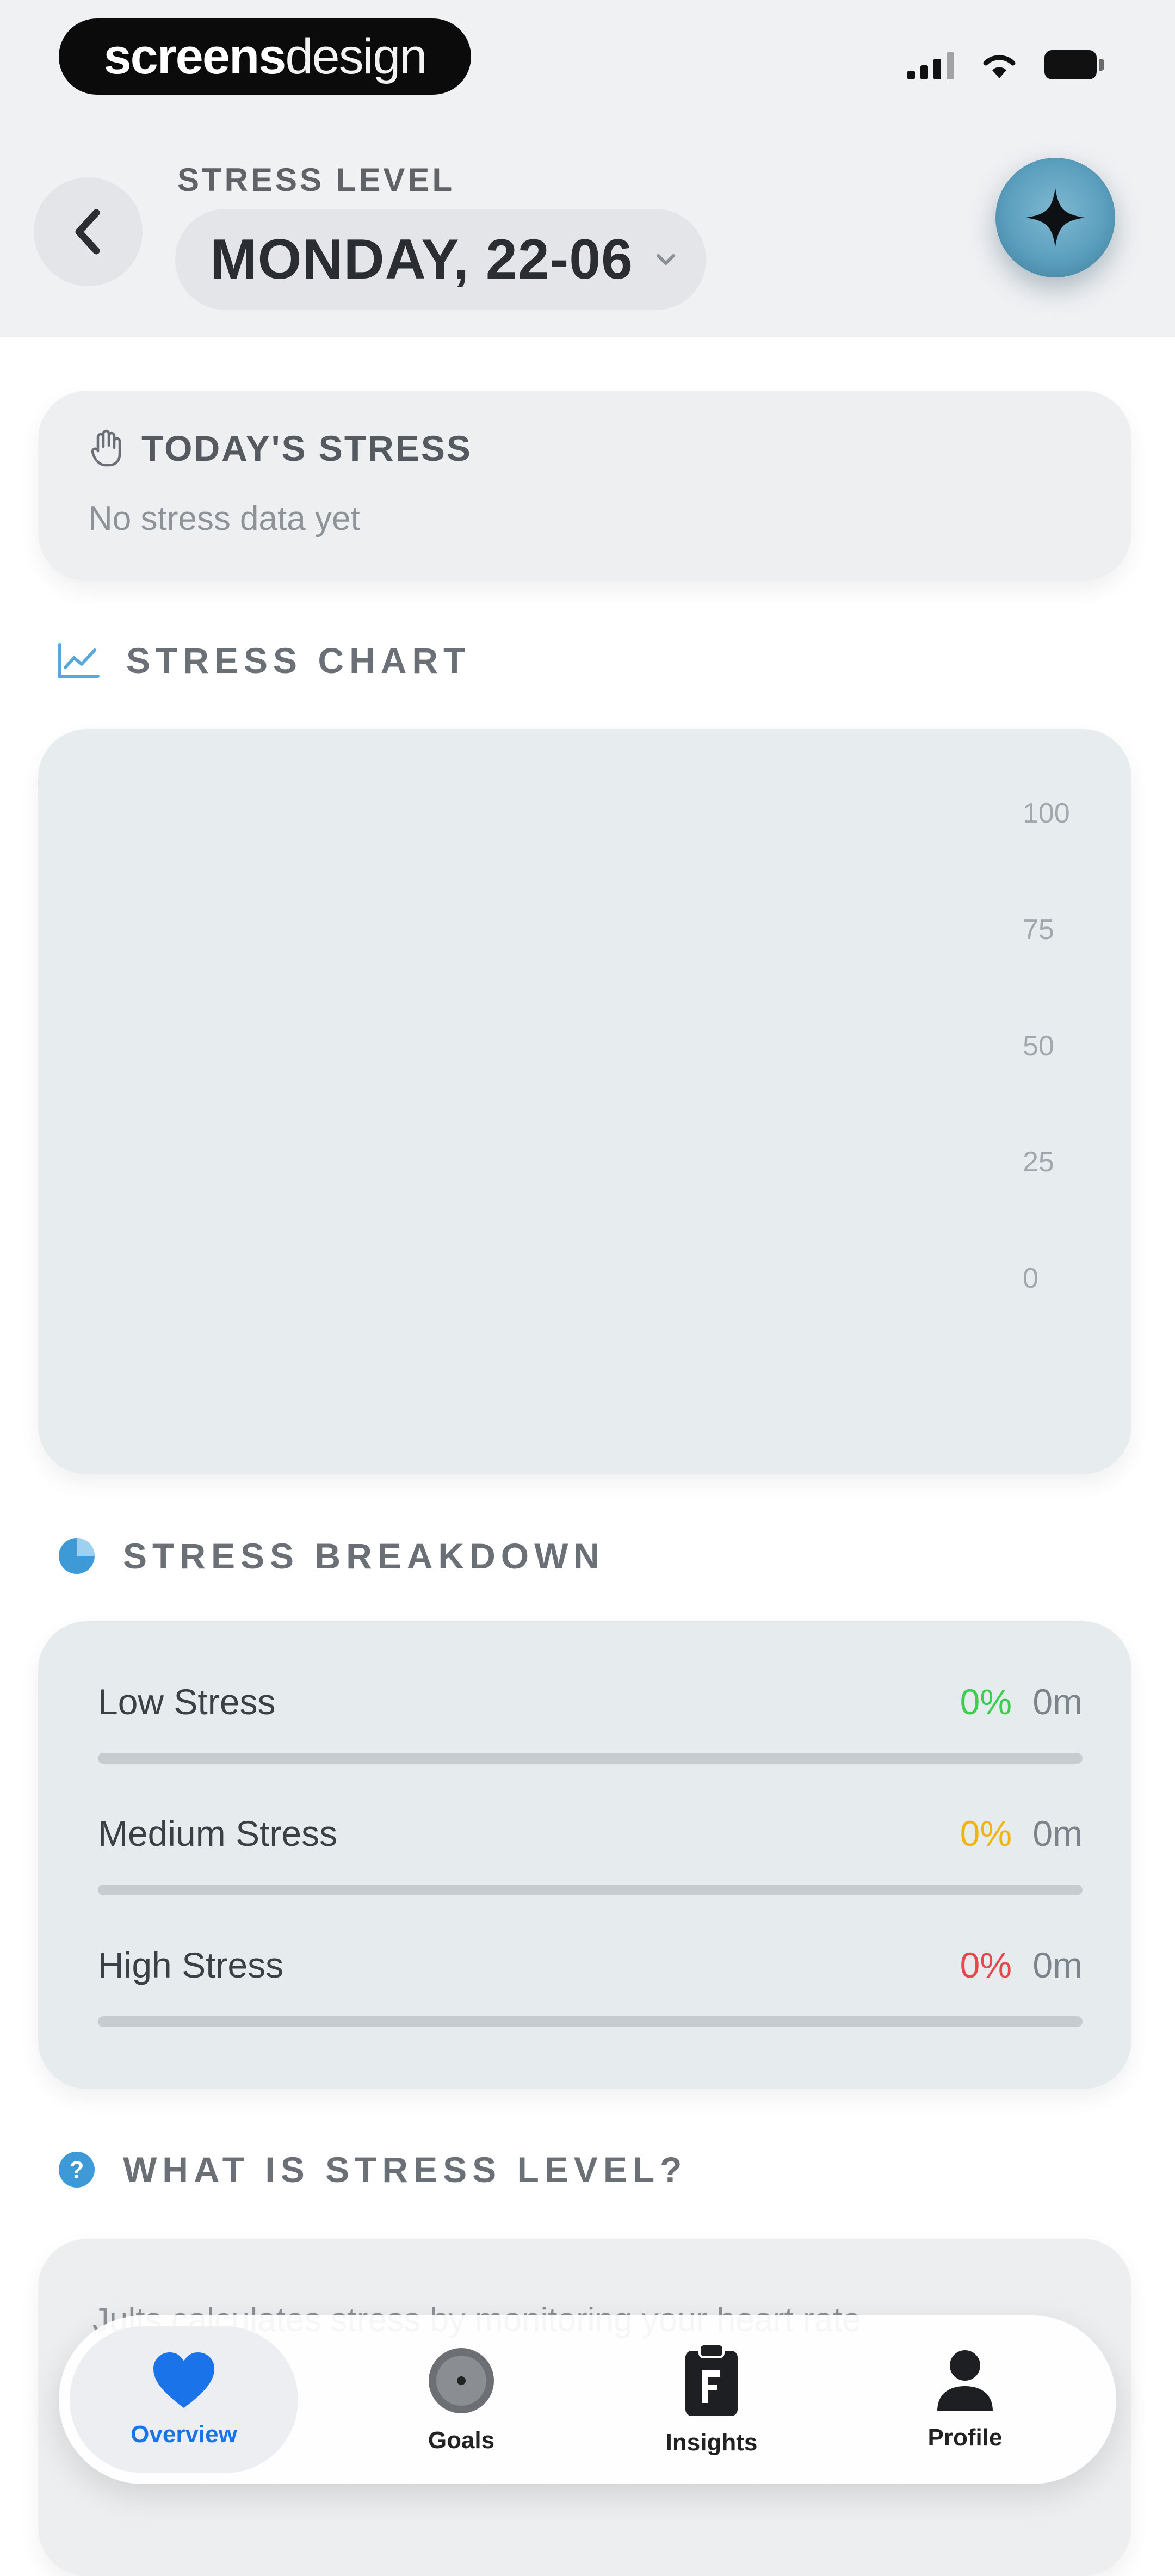 The image size is (1175, 2576). I want to click on sparkle-icon, so click(1055, 218).